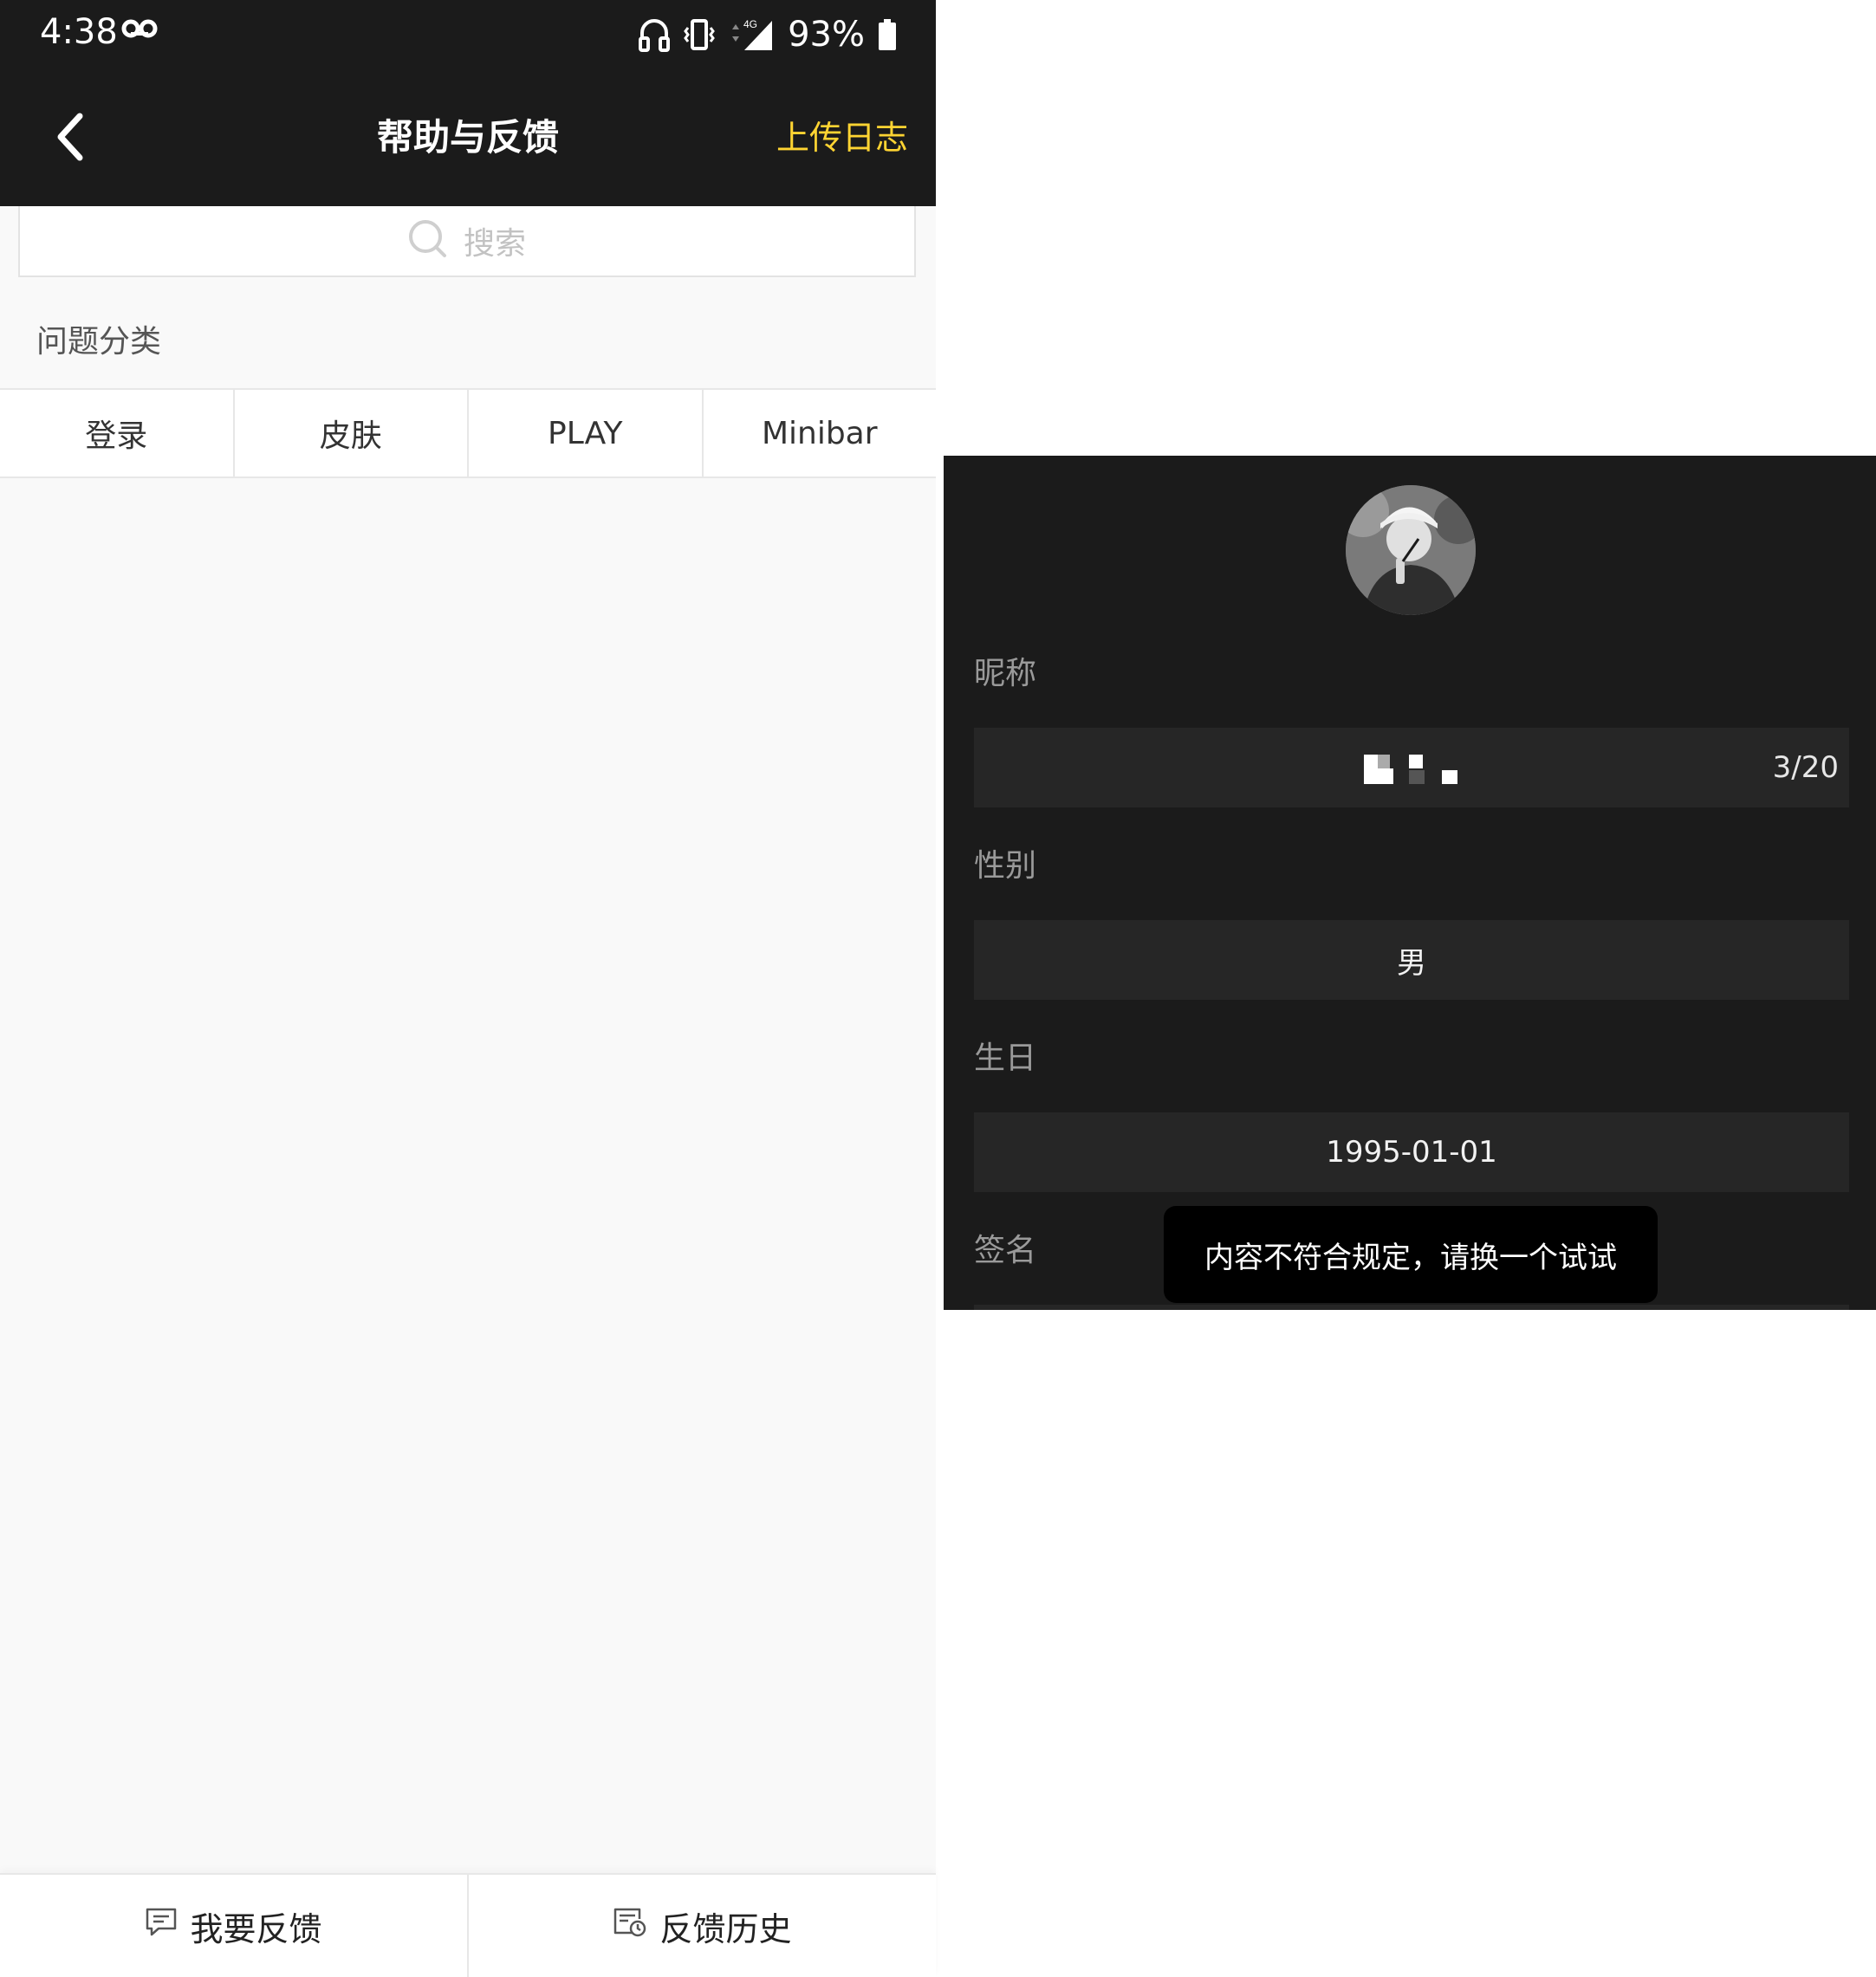 The image size is (1876, 1977). I want to click on network-type: 4G, so click(750, 24).